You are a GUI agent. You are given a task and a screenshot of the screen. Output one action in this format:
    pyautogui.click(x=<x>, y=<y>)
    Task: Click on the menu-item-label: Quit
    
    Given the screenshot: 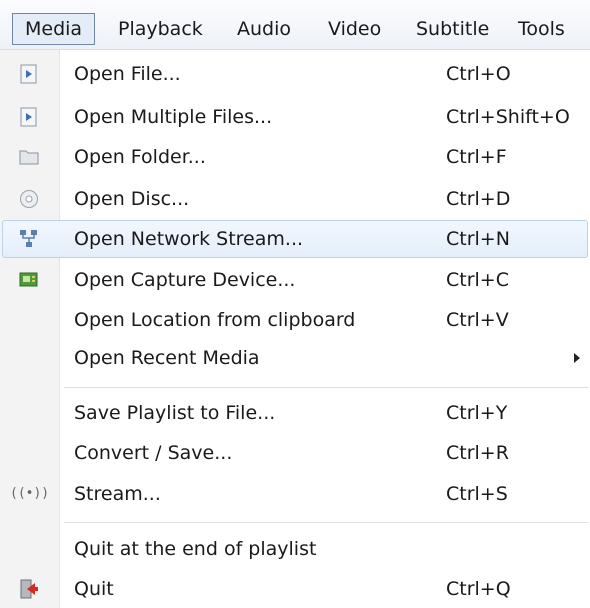 What is the action you would take?
    pyautogui.click(x=94, y=589)
    